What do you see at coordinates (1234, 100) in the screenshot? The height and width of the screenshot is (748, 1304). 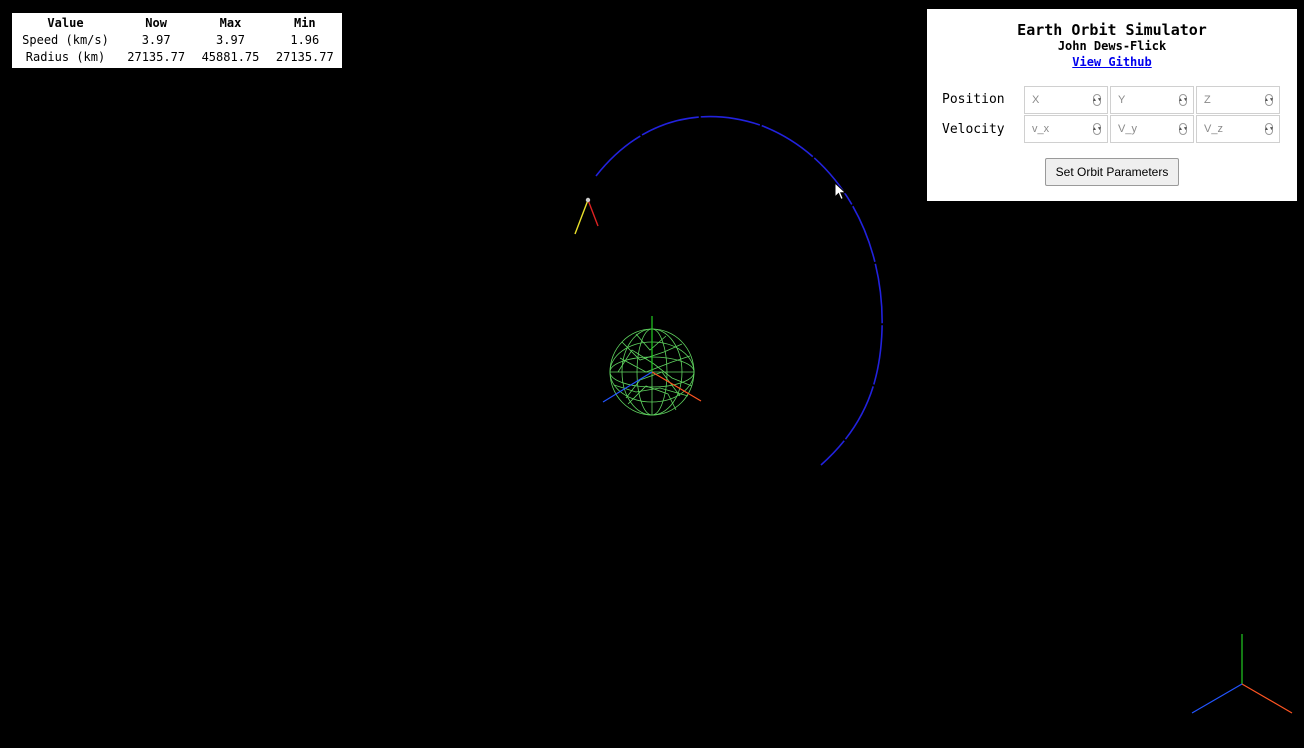 I see `position-z-field` at bounding box center [1234, 100].